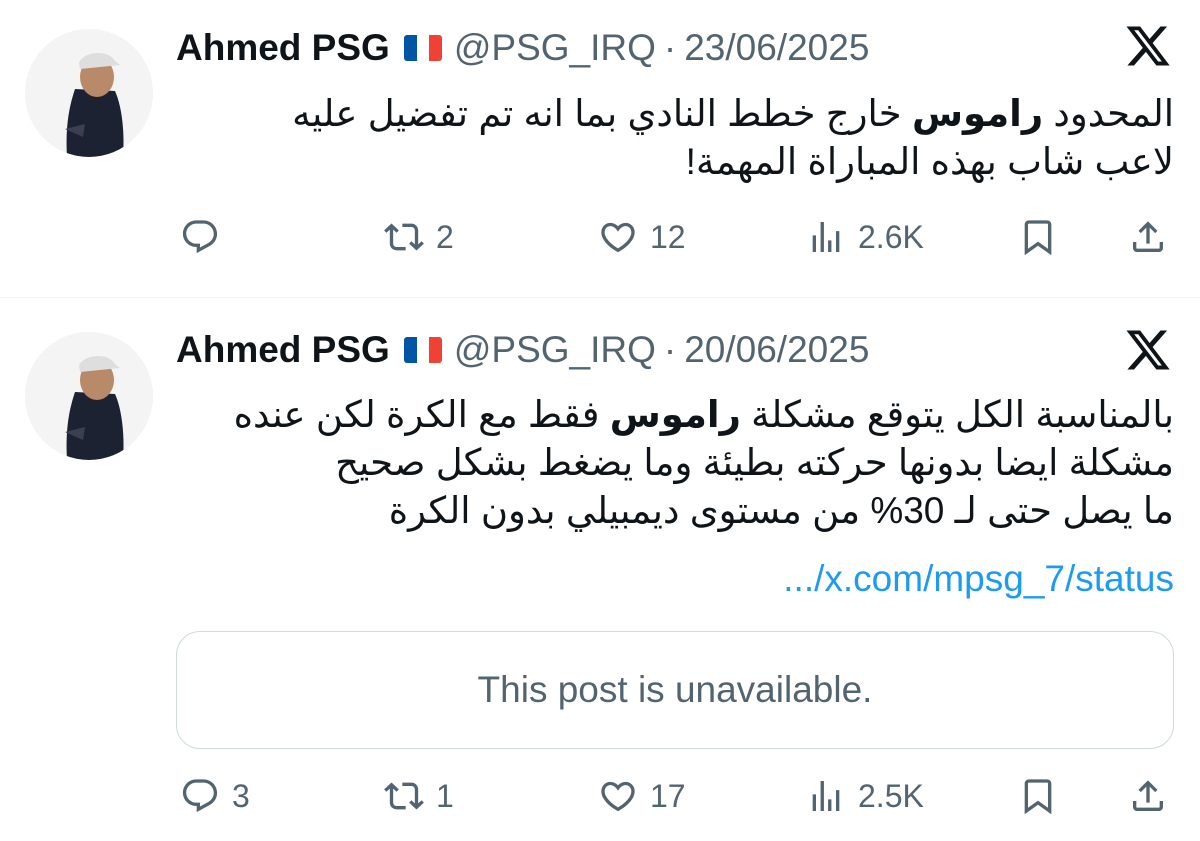 The width and height of the screenshot is (1200, 841). Describe the element at coordinates (642, 796) in the screenshot. I see `like-button: 17` at that location.